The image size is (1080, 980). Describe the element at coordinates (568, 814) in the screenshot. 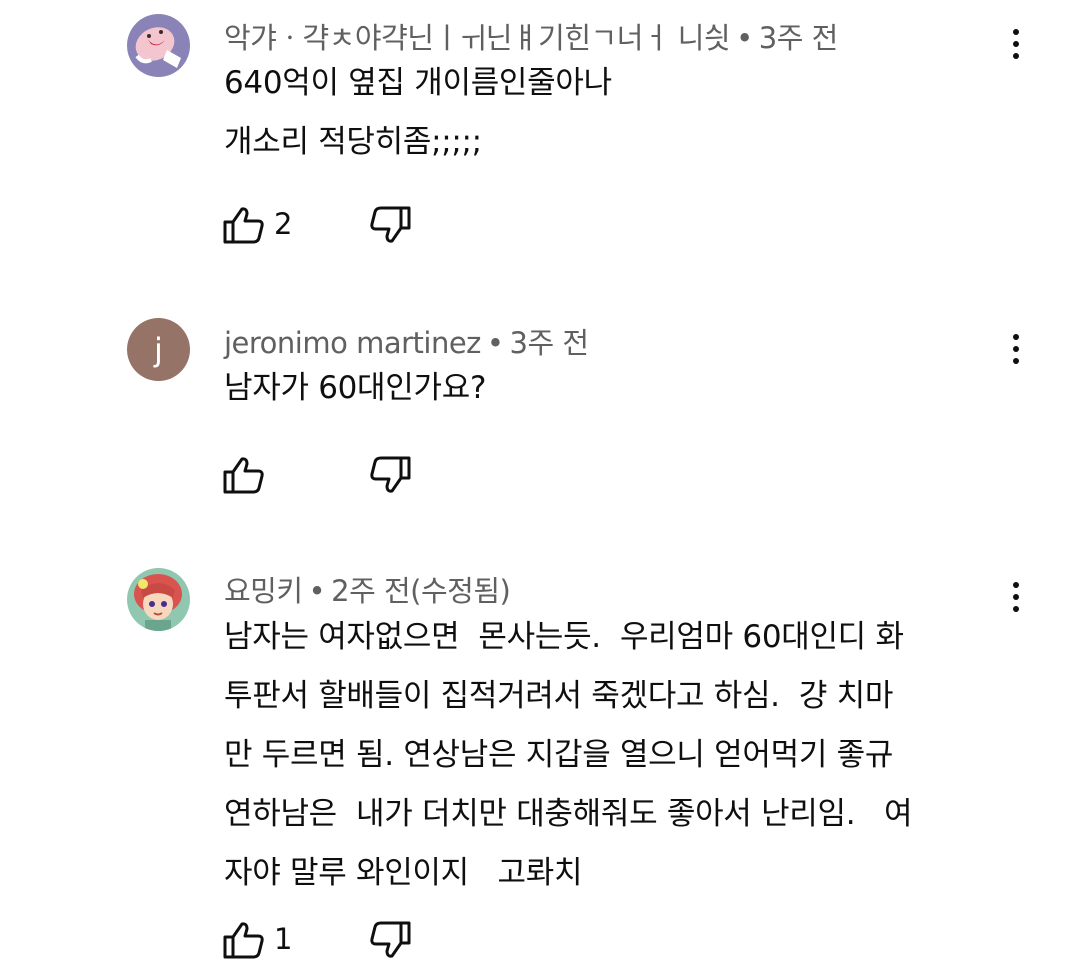

I see `comment-text-line: 연하남은 내가 더치만 대충해줘도 좋아서 난리임. 여` at that location.